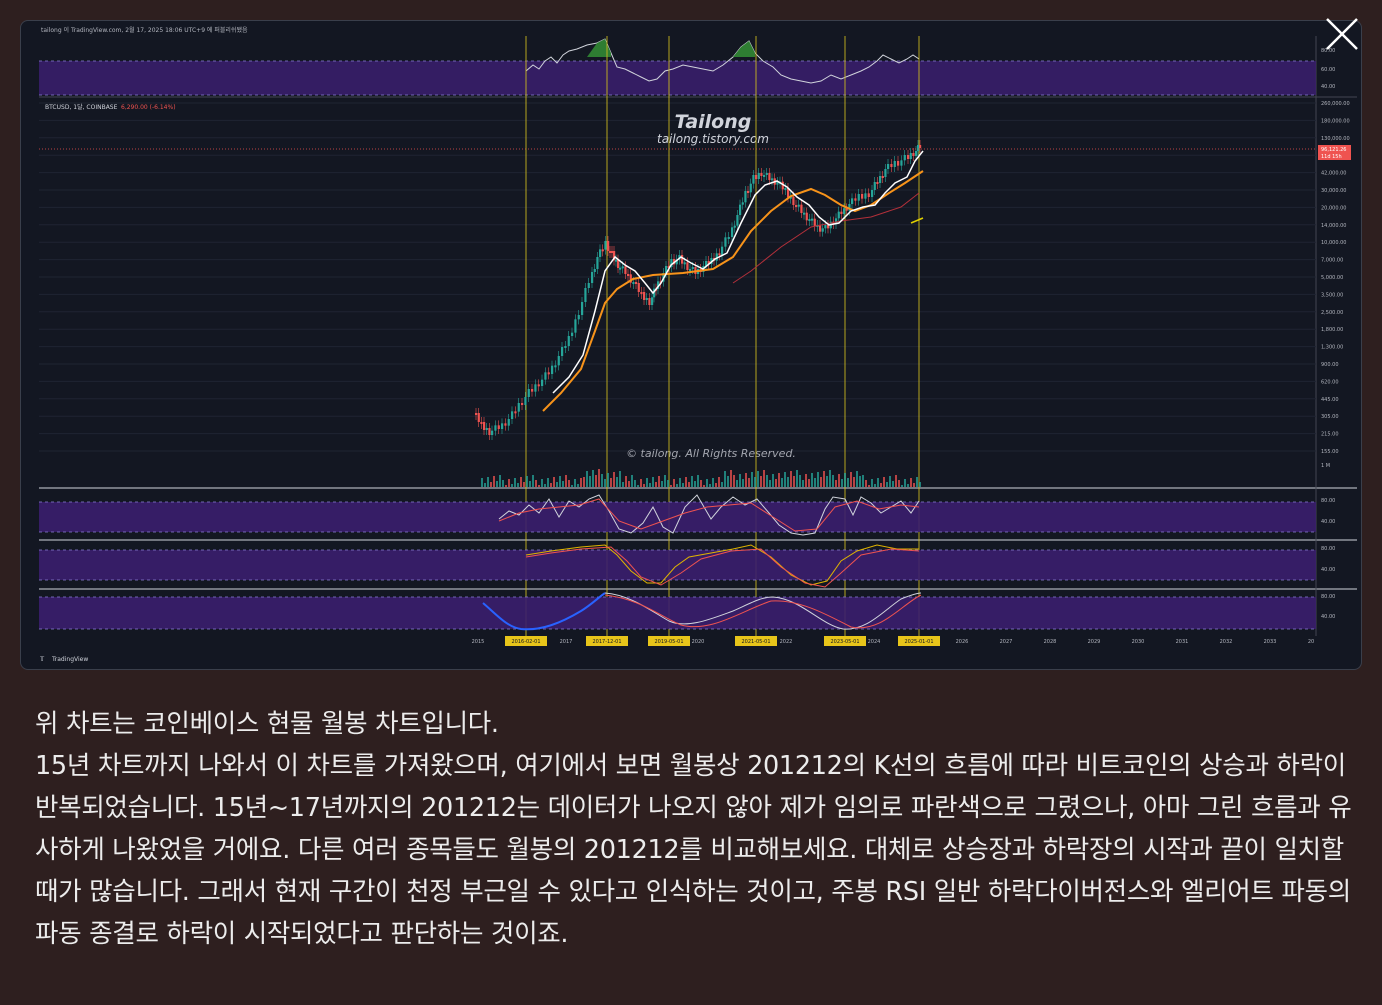 The image size is (1382, 1005). Describe the element at coordinates (713, 139) in the screenshot. I see `watermark-url: tailong.tistory.com` at that location.